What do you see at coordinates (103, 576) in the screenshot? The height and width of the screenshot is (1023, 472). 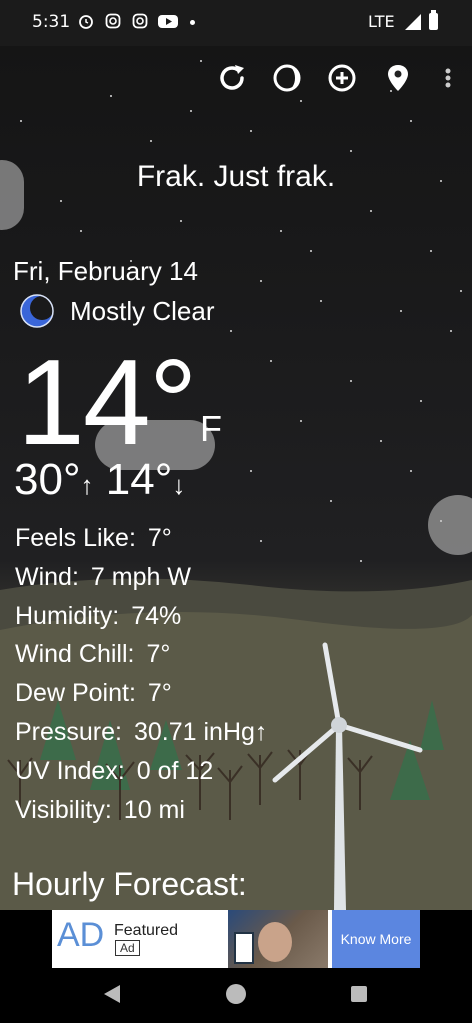 I see `detail-wind: Wind: 7 mph W` at bounding box center [103, 576].